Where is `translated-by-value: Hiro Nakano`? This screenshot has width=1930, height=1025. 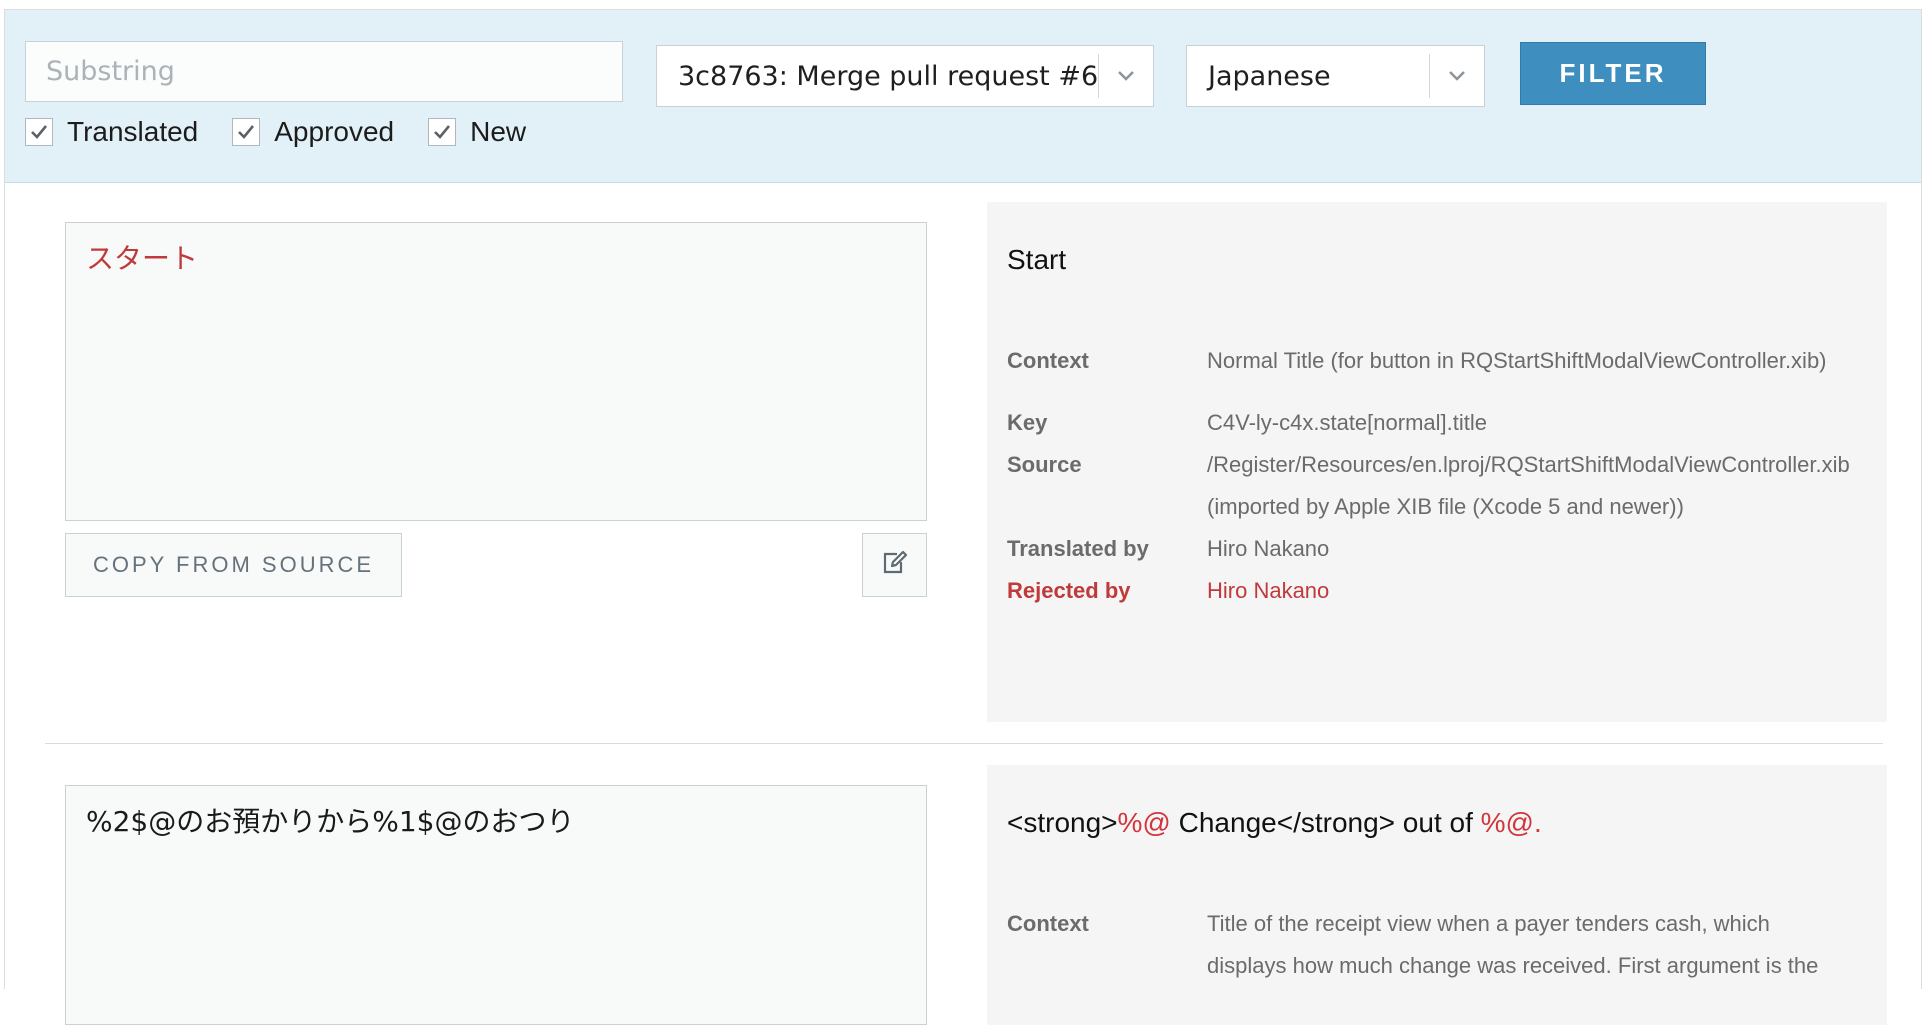
translated-by-value: Hiro Nakano is located at coordinates (1268, 548).